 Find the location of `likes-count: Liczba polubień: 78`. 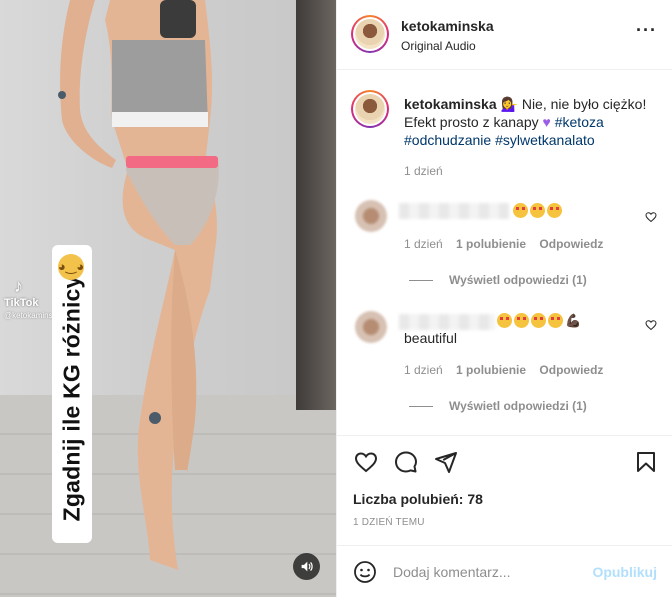

likes-count: Liczba polubień: 78 is located at coordinates (418, 499).